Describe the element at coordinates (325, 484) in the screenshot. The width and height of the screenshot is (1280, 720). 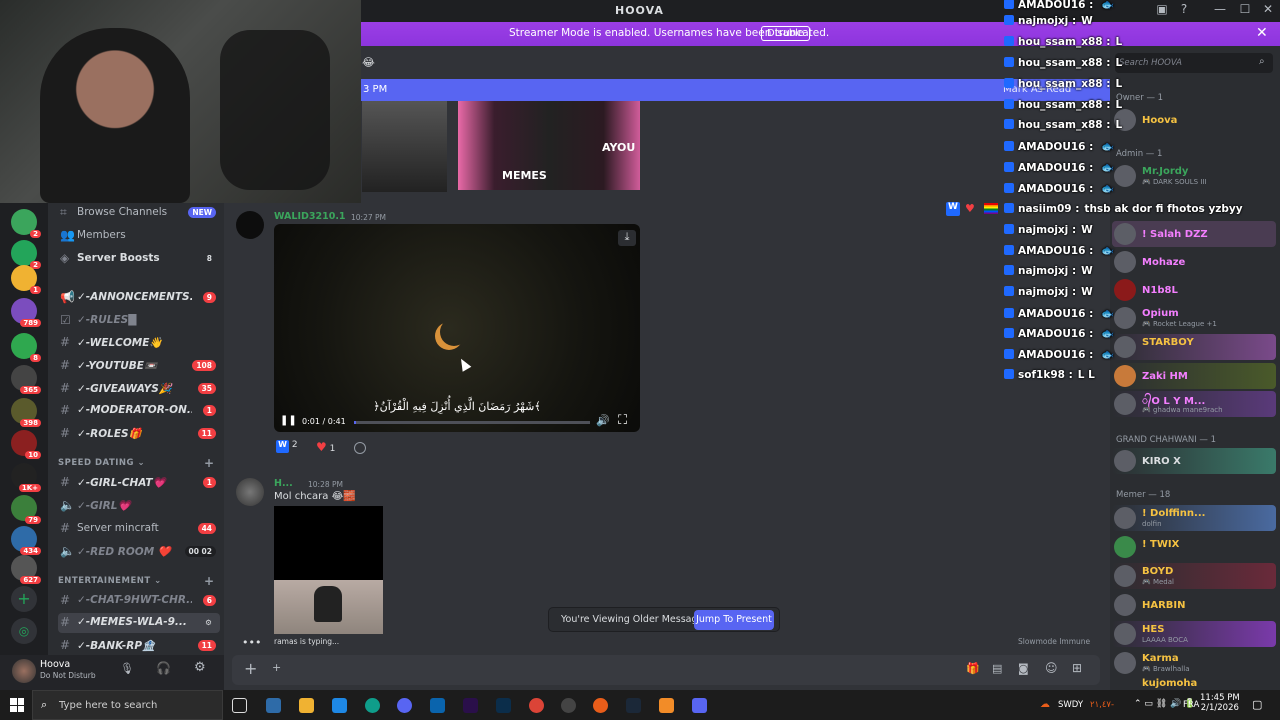
I see `message-time: 10:28 PM` at that location.